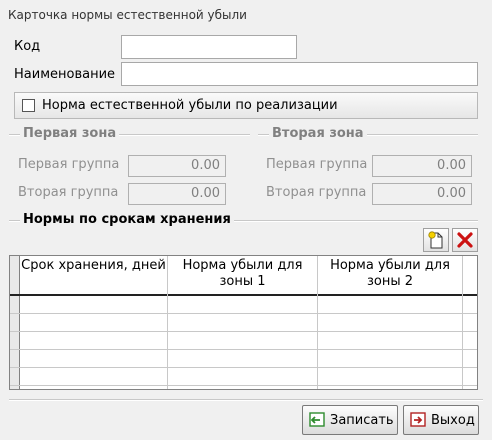 Image resolution: width=492 pixels, height=440 pixels. I want to click on zone1-group2-label: Вторая группа, so click(68, 192).